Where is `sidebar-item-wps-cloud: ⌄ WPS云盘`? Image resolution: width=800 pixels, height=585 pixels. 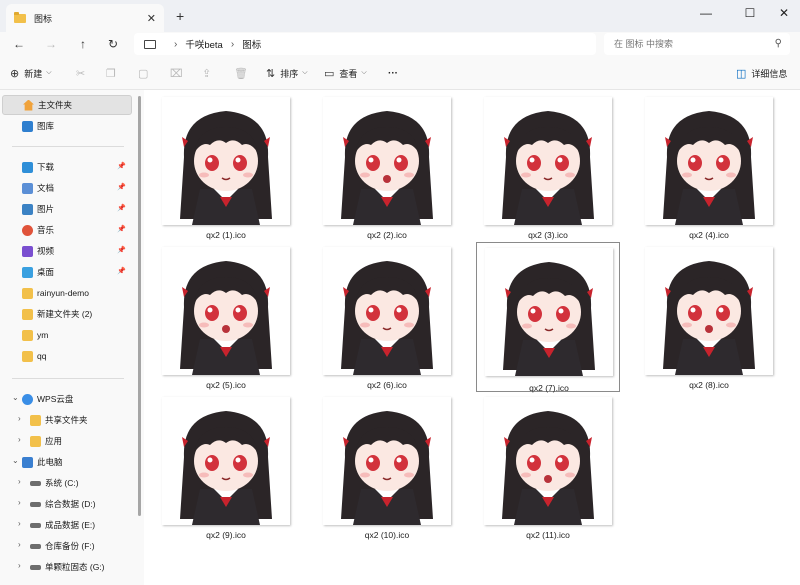 sidebar-item-wps-cloud: ⌄ WPS云盘 is located at coordinates (67, 399).